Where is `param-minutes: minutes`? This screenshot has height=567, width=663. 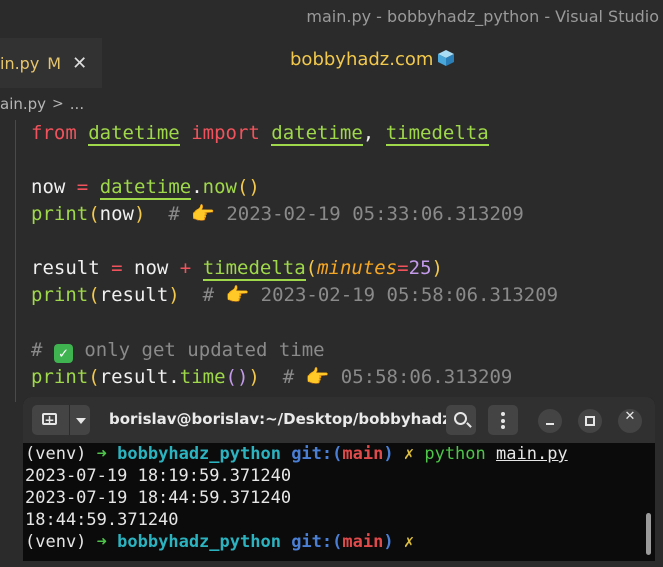
param-minutes: minutes is located at coordinates (357, 268).